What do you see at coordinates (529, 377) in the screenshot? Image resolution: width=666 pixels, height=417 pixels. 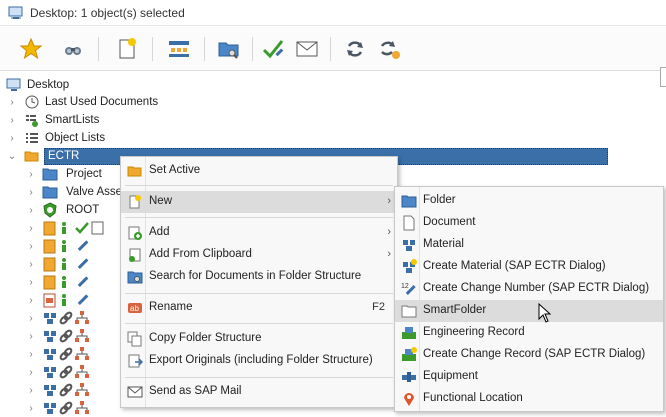 I see `submenu-item-equipment: Equipment` at bounding box center [529, 377].